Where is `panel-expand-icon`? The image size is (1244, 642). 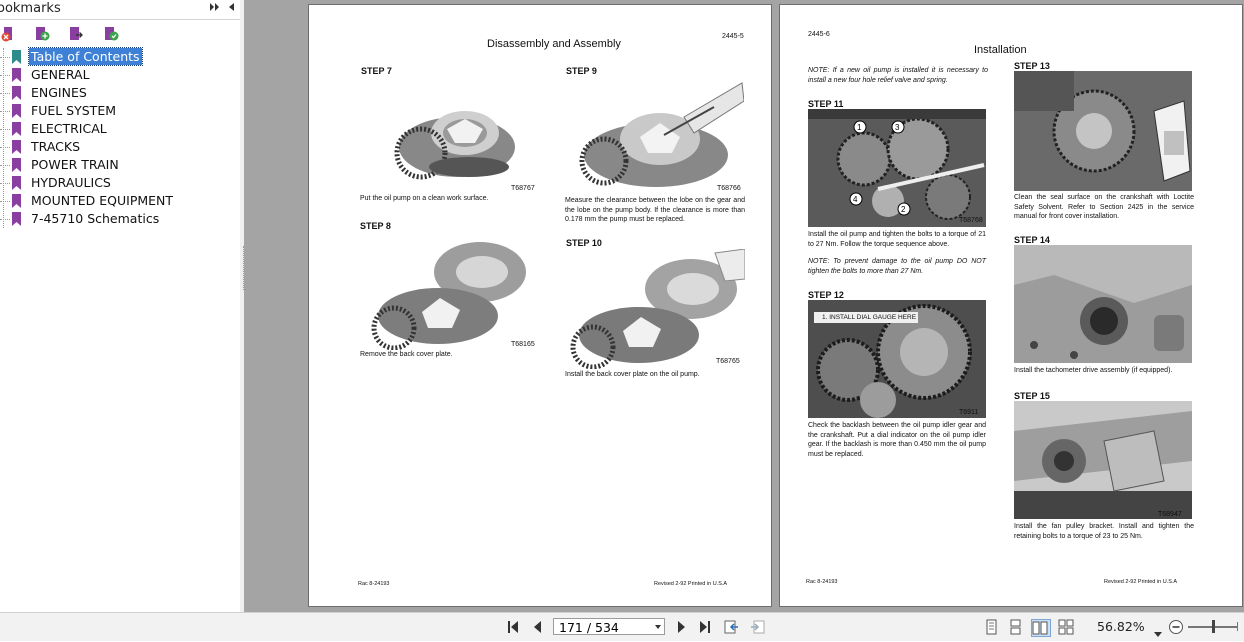
panel-expand-icon is located at coordinates (215, 8).